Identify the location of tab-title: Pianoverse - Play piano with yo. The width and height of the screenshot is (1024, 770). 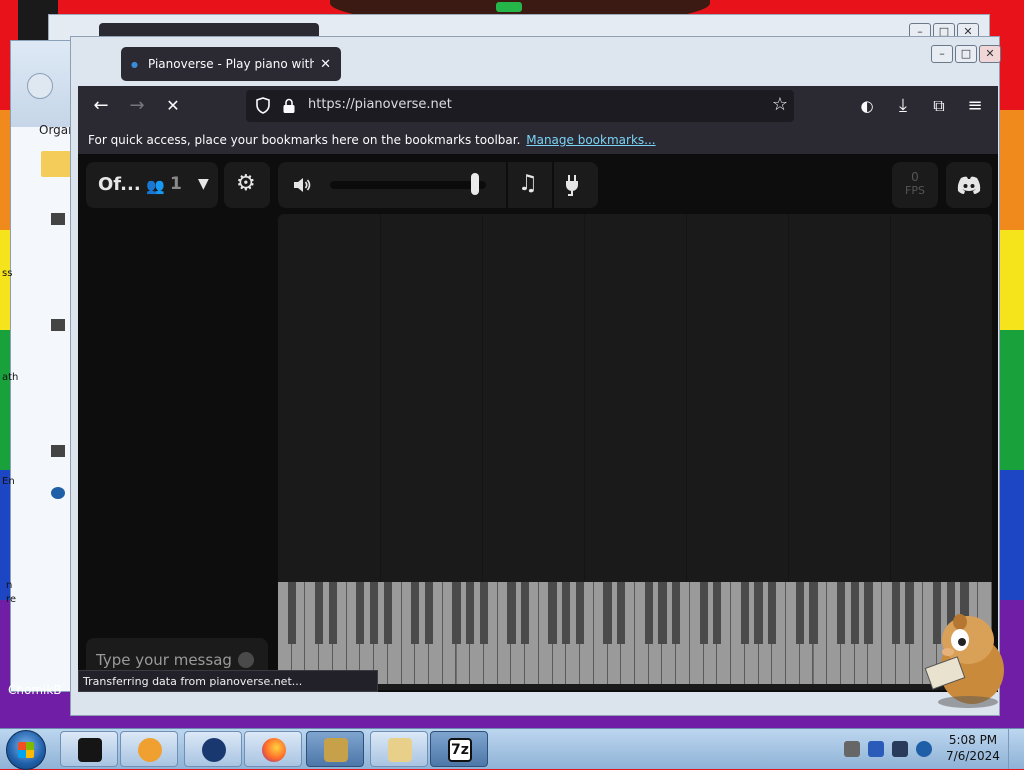
(231, 64).